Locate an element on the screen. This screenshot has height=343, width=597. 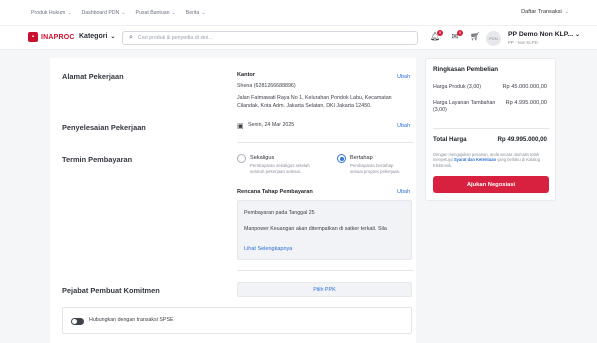
section-title-termin: Termin Pembayaran is located at coordinates (97, 159).